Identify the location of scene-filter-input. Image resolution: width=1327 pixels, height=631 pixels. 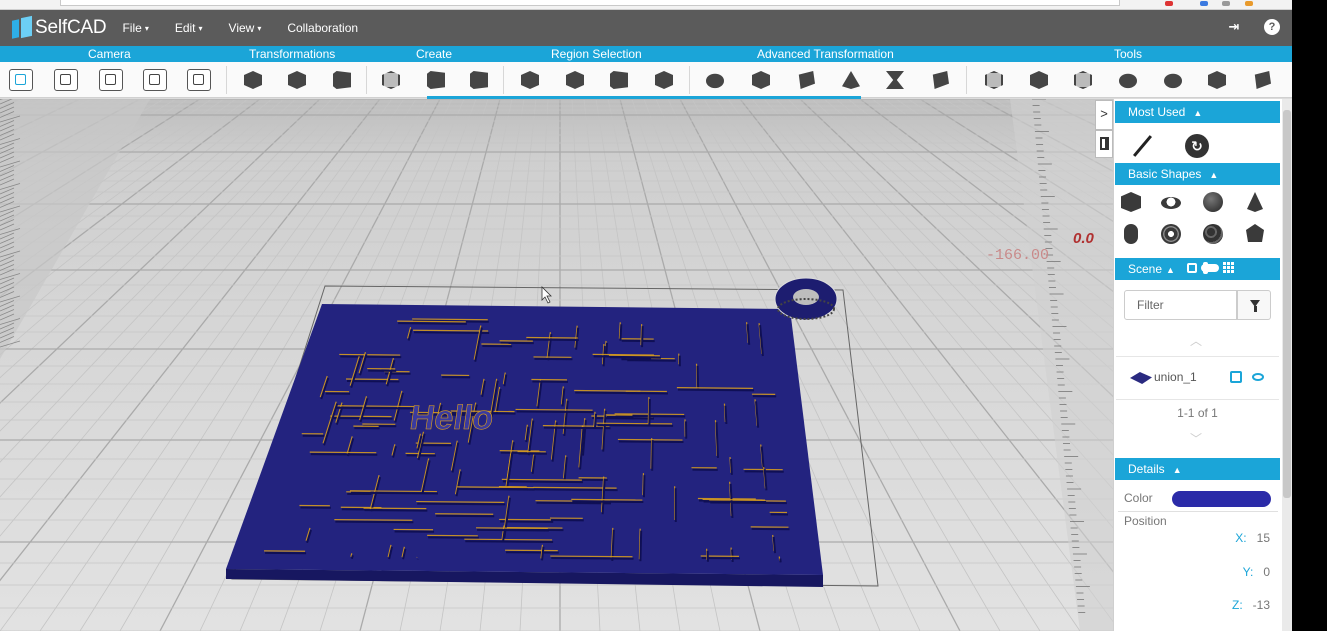
(1180, 305).